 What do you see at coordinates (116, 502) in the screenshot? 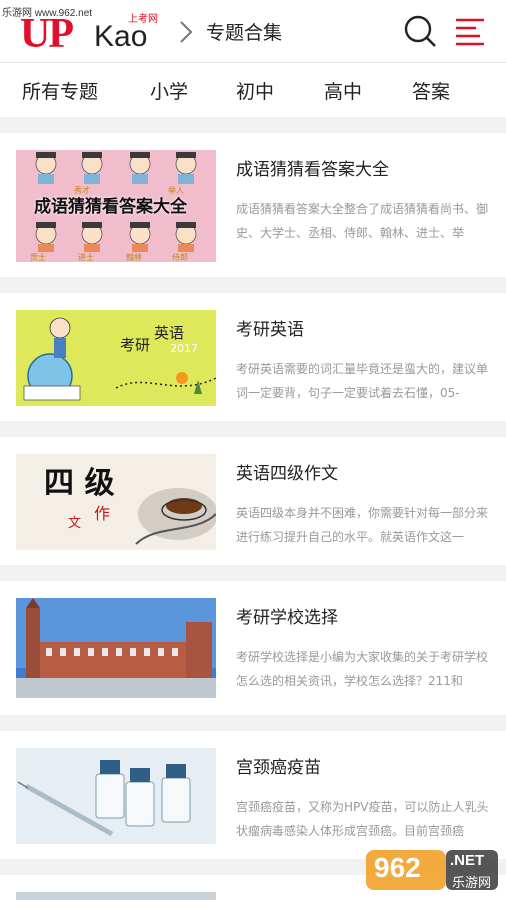
I see `topic-thumbnail: 四 级 作 文` at bounding box center [116, 502].